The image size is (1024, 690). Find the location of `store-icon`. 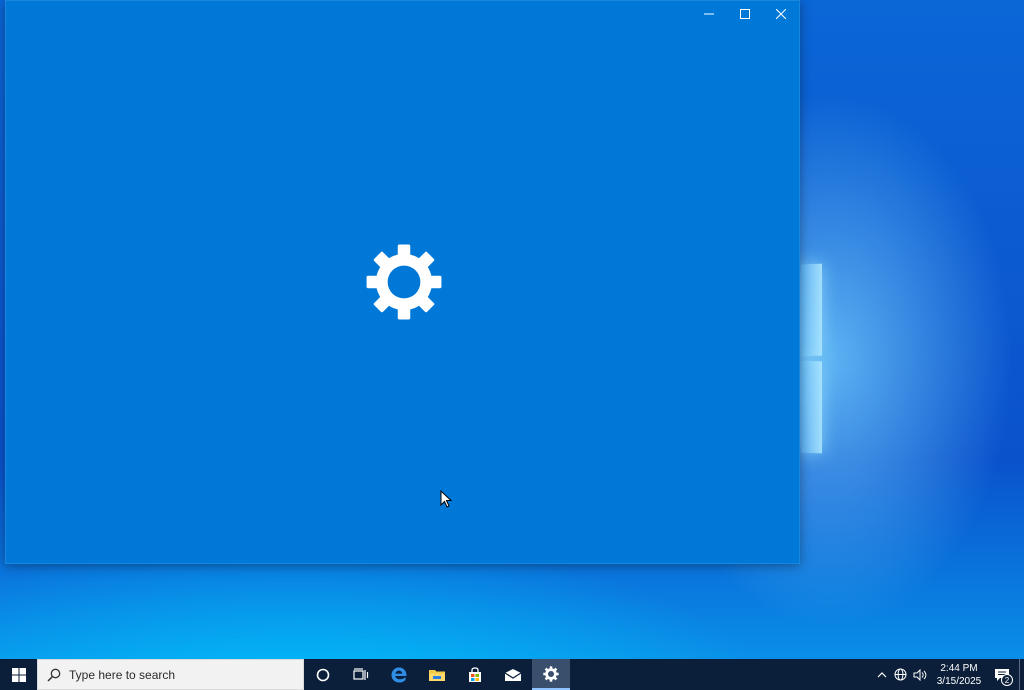

store-icon is located at coordinates (475, 674).